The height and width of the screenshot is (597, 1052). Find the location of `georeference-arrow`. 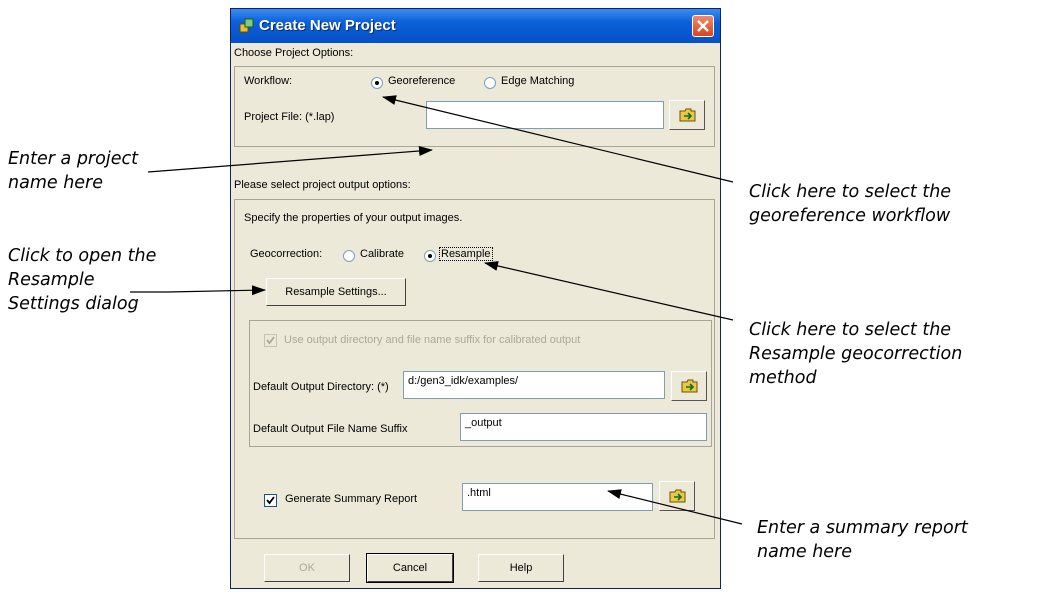

georeference-arrow is located at coordinates (558, 139).